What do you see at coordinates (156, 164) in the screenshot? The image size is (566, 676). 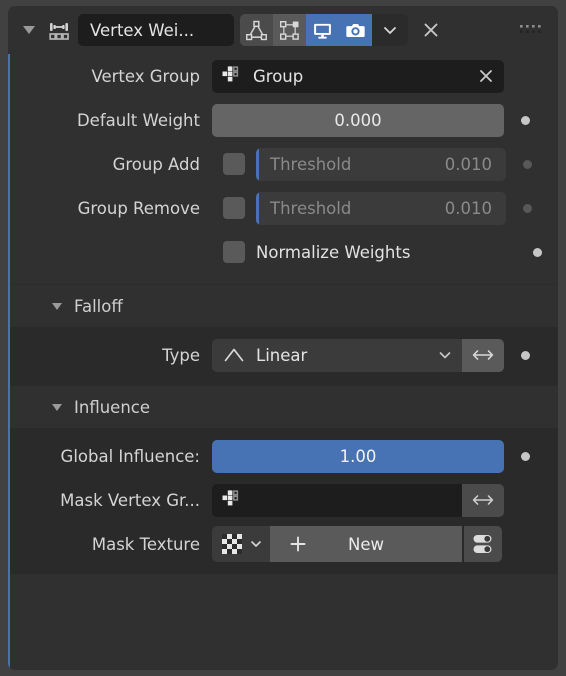 I see `group-add-label: Group Add` at bounding box center [156, 164].